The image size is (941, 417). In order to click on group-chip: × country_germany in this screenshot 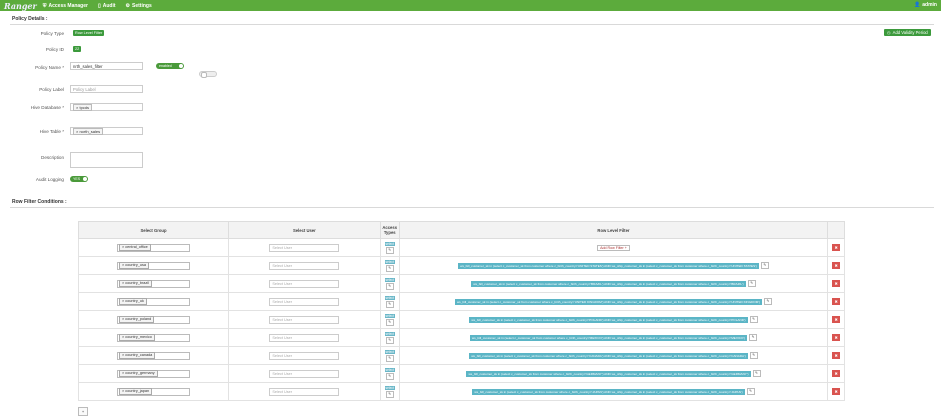, I will do `click(138, 373)`.